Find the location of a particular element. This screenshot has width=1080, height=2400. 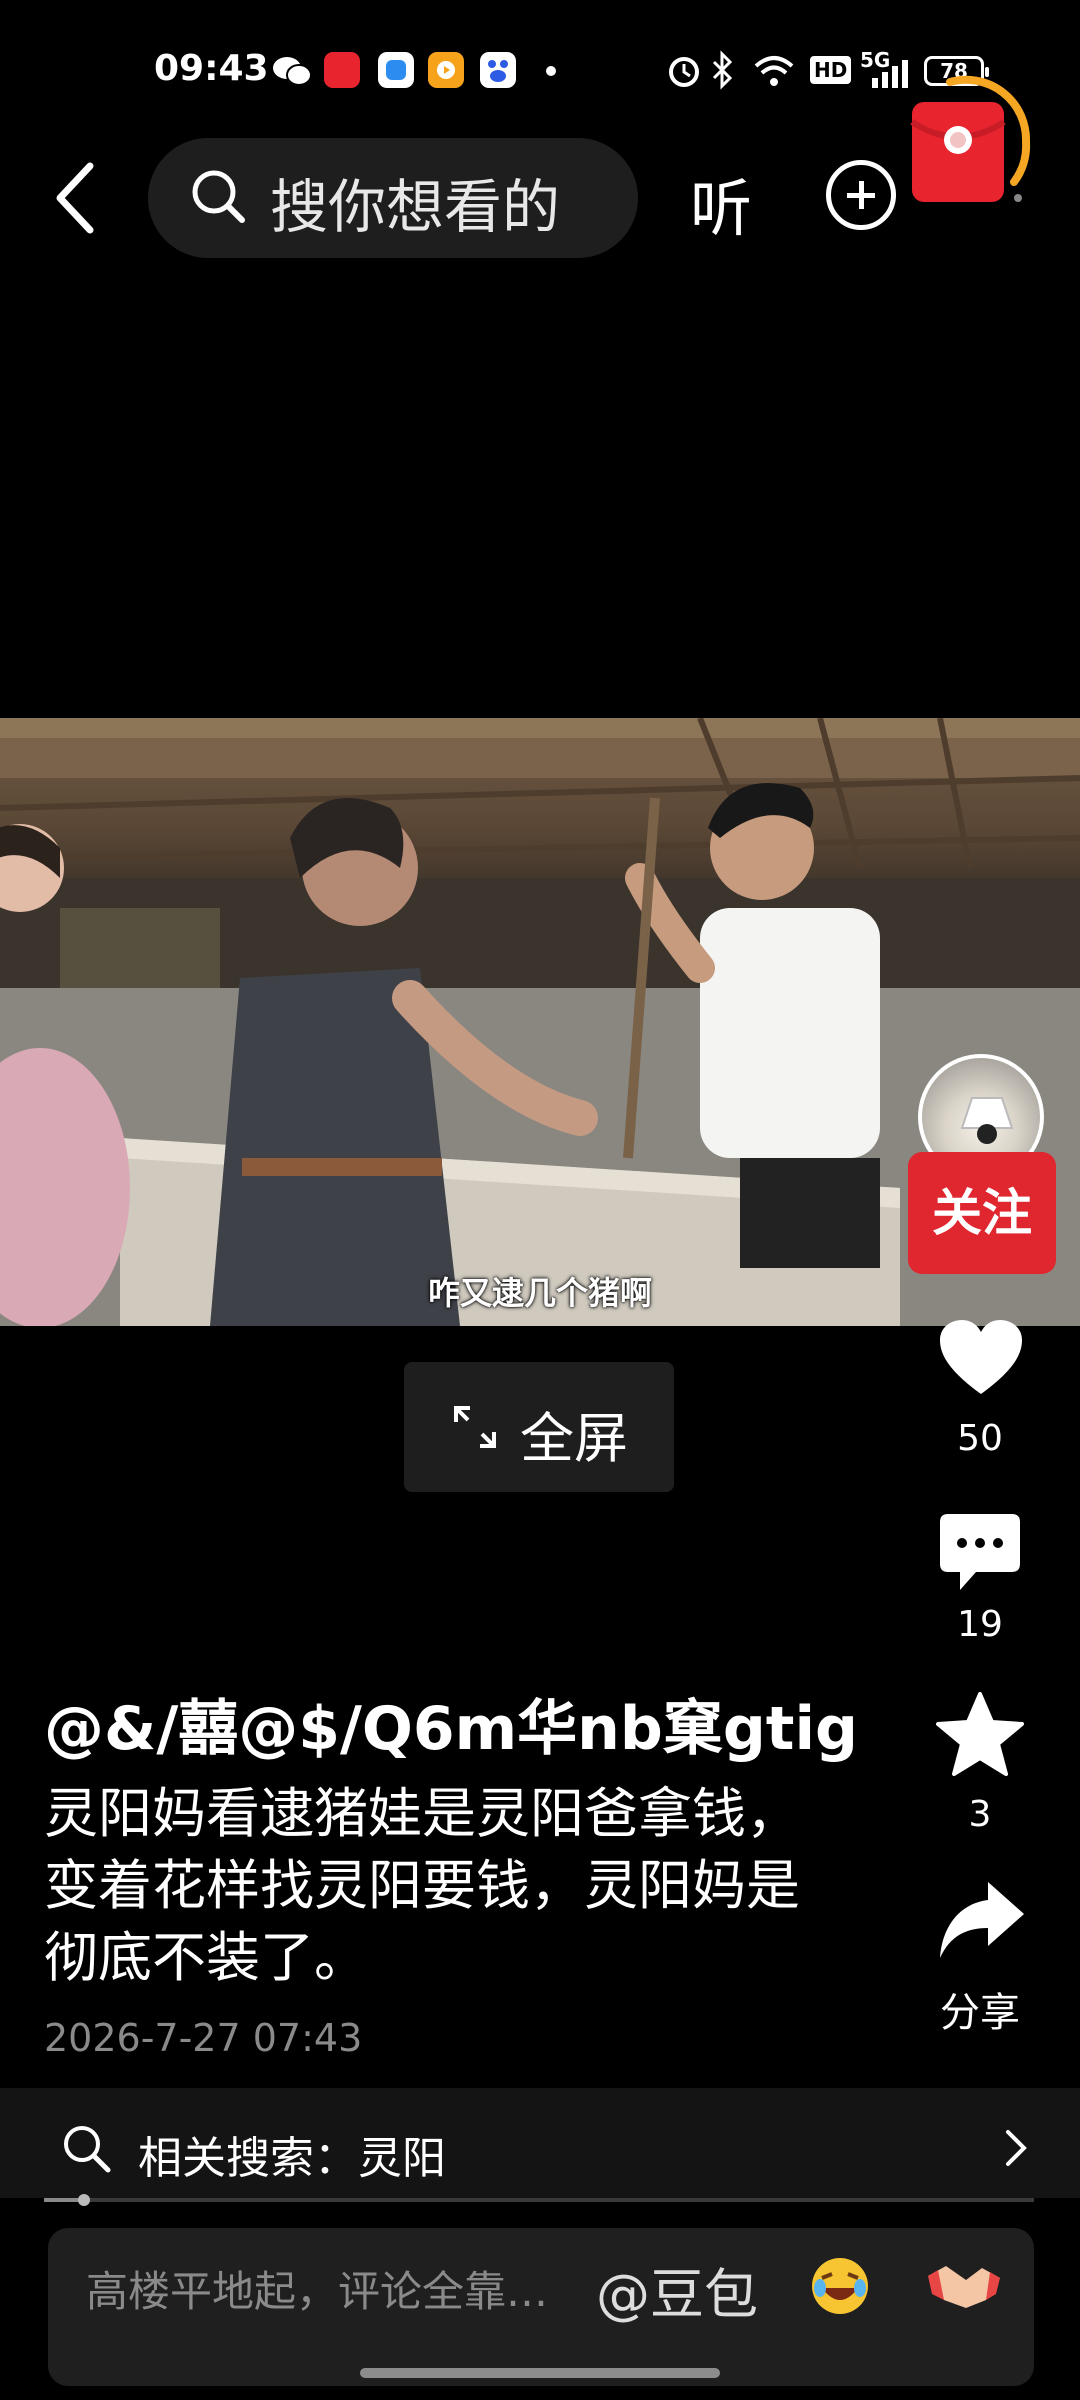

add-button is located at coordinates (861, 195).